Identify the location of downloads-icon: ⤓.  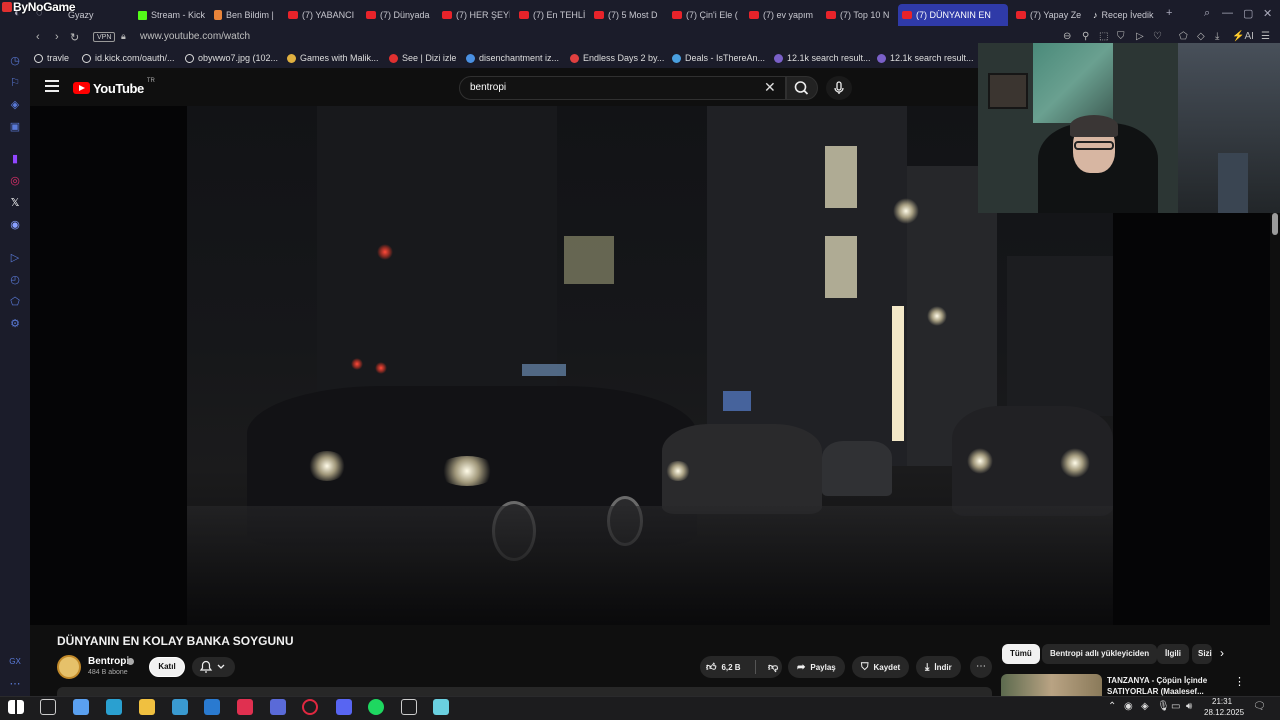
(1217, 36).